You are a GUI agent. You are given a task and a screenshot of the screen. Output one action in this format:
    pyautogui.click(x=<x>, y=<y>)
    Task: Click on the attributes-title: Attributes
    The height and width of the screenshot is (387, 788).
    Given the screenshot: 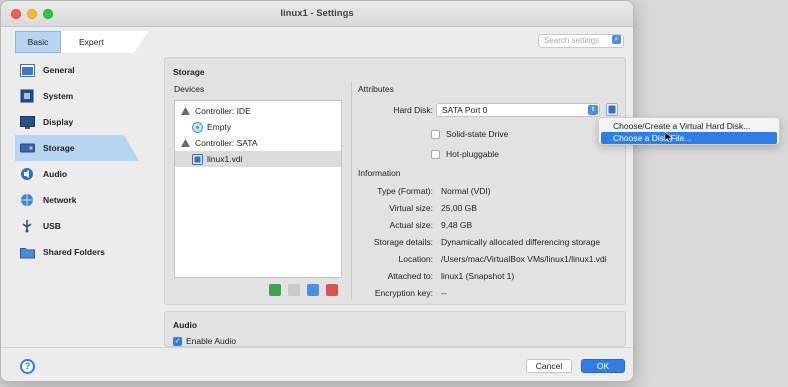 What is the action you would take?
    pyautogui.click(x=376, y=89)
    